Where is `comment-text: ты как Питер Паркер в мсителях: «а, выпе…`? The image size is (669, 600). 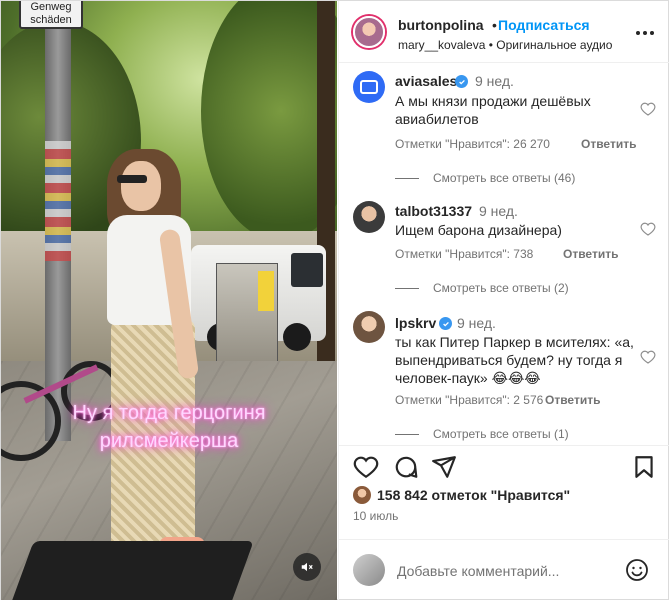 comment-text: ты как Питер Паркер в мсителях: «а, выпе… is located at coordinates (514, 360).